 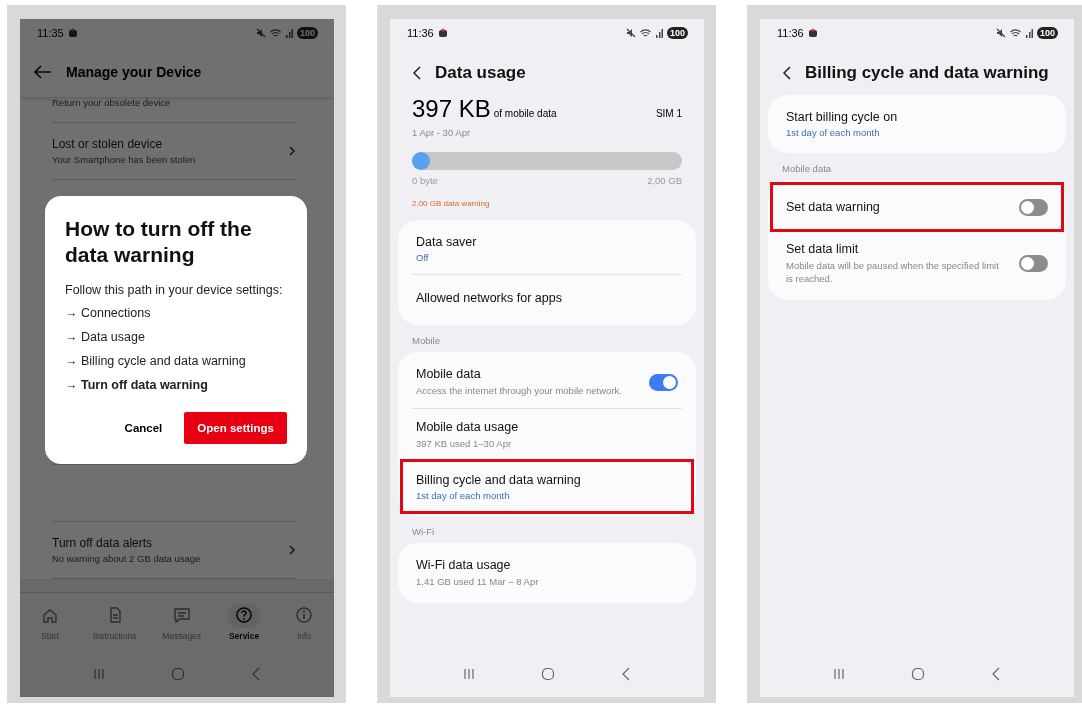 I want to click on path-step: → Connections, so click(x=176, y=313).